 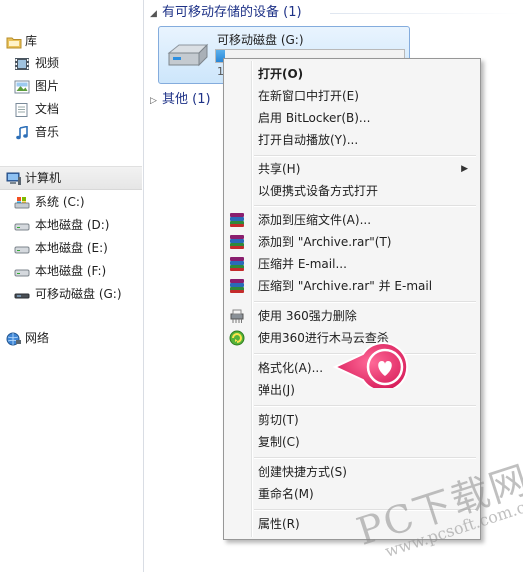 What do you see at coordinates (425, 13) in the screenshot?
I see `group-divider` at bounding box center [425, 13].